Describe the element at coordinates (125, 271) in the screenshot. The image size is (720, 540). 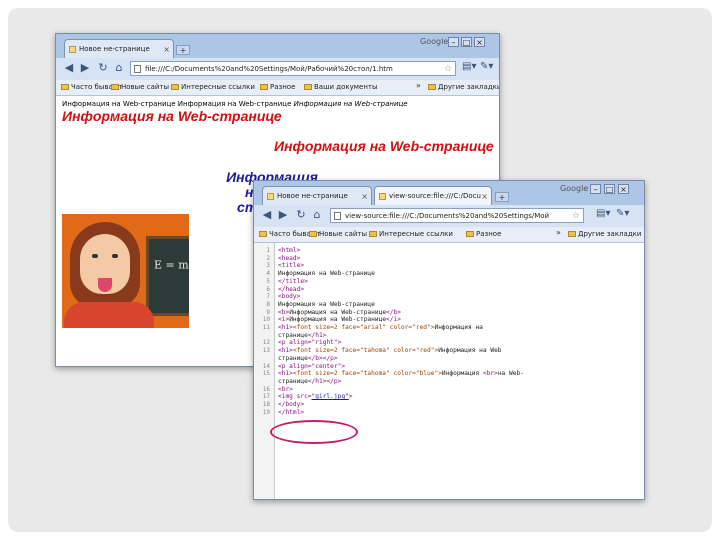
I see `girl-photo: E = mc2` at that location.